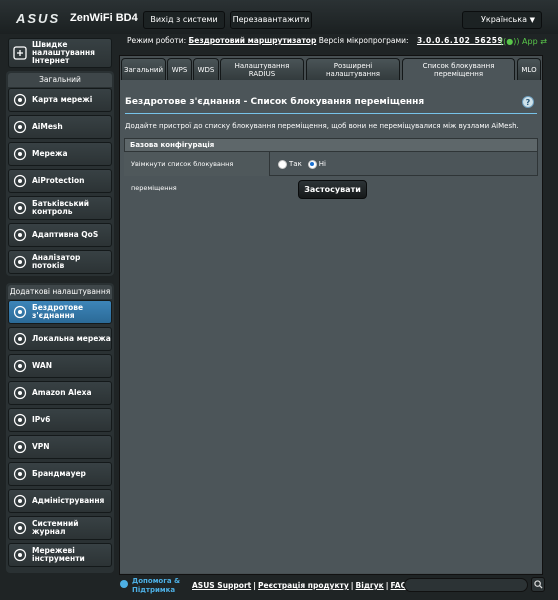  What do you see at coordinates (71, 338) in the screenshot?
I see `sidebar-item-label: Локальна мережа` at bounding box center [71, 338].